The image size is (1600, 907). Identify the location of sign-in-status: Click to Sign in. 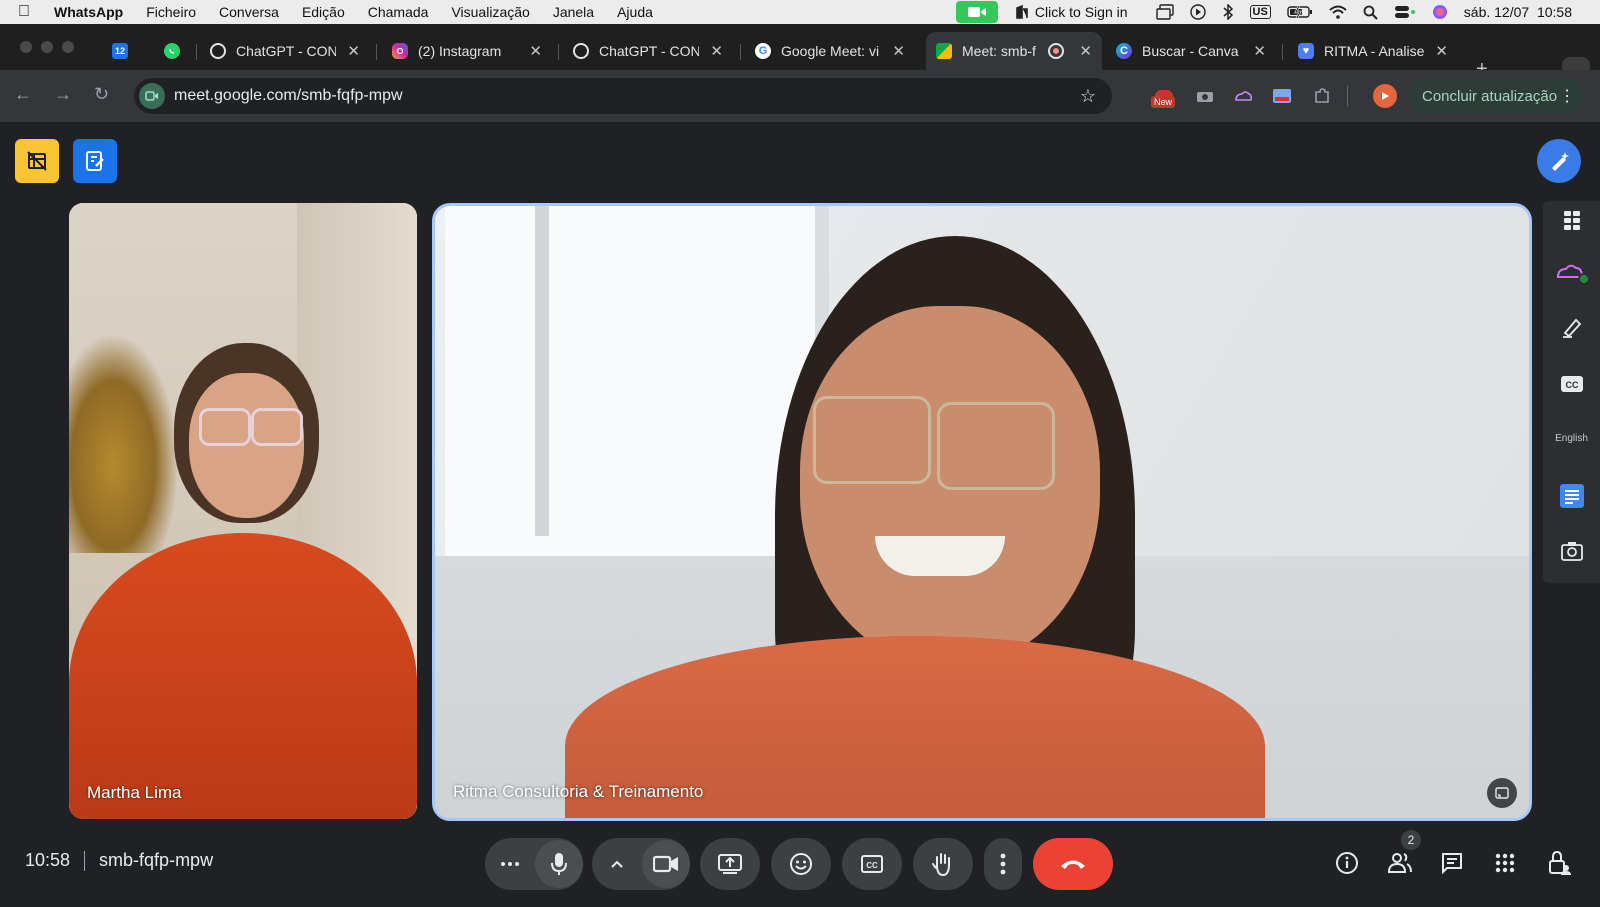
(1071, 12).